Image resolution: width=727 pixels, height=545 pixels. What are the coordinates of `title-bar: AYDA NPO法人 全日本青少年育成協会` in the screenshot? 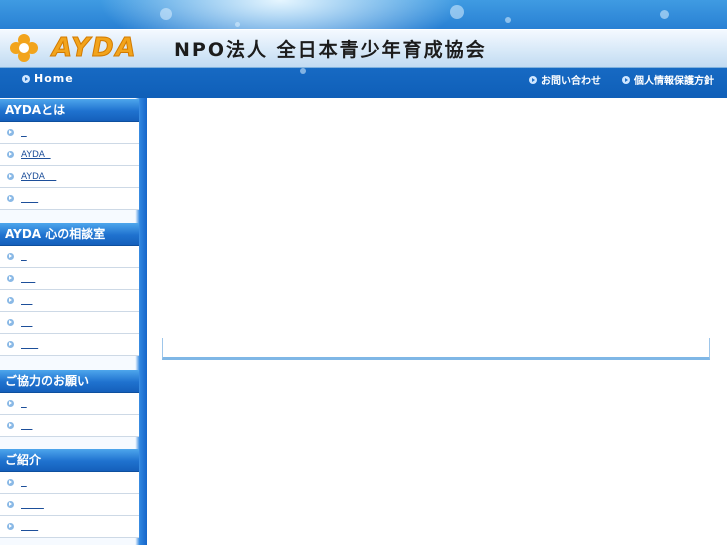 It's located at (363, 48).